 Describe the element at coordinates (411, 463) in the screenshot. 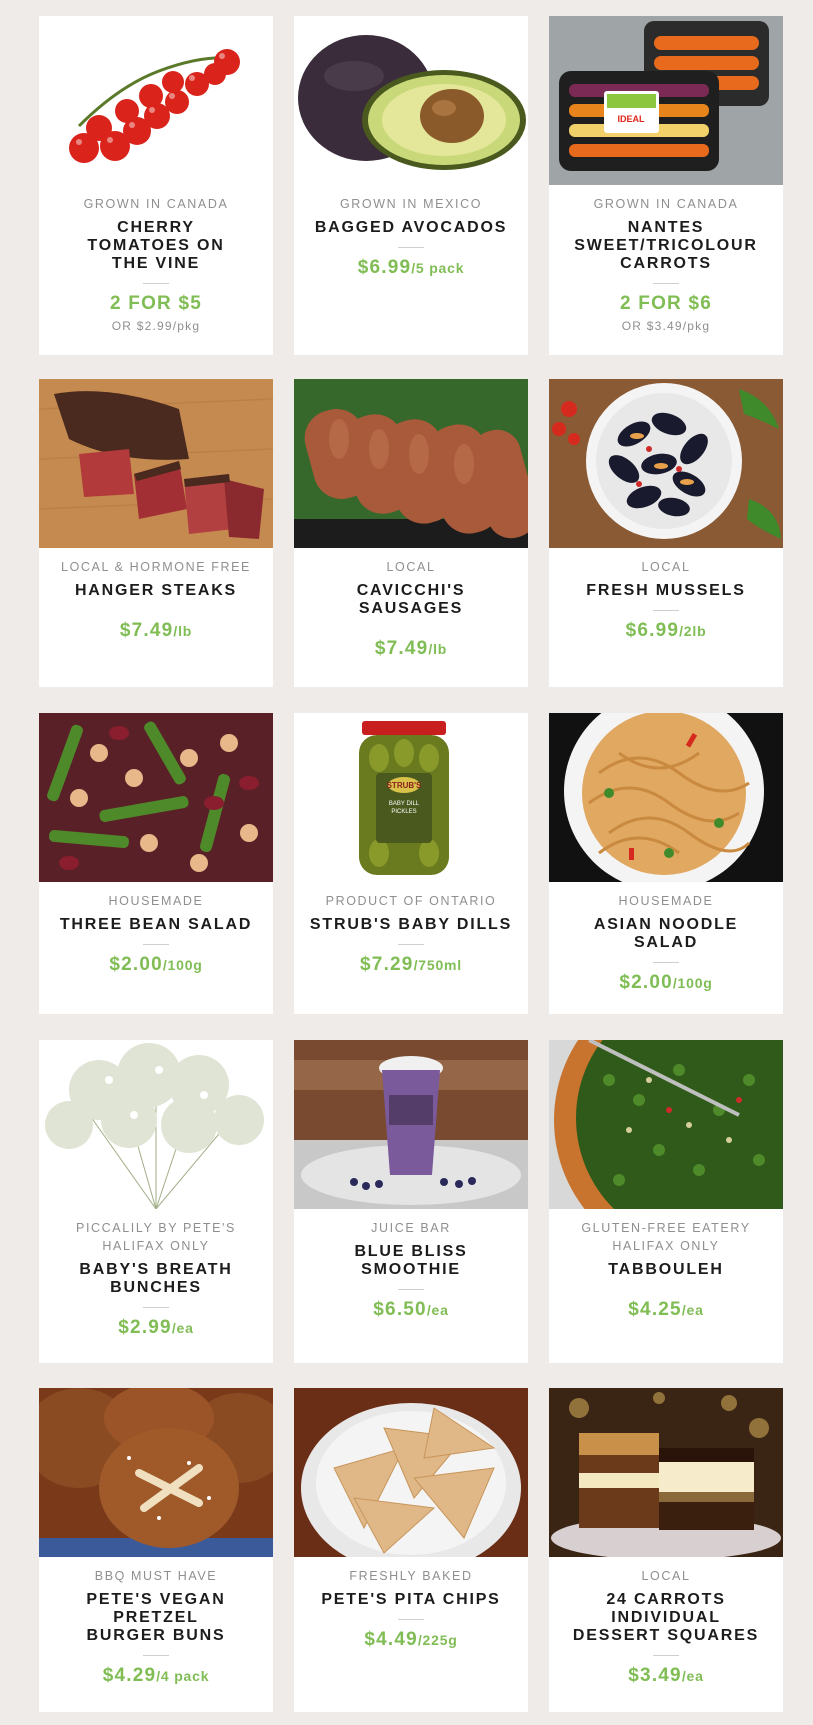

I see `sausages-image` at that location.